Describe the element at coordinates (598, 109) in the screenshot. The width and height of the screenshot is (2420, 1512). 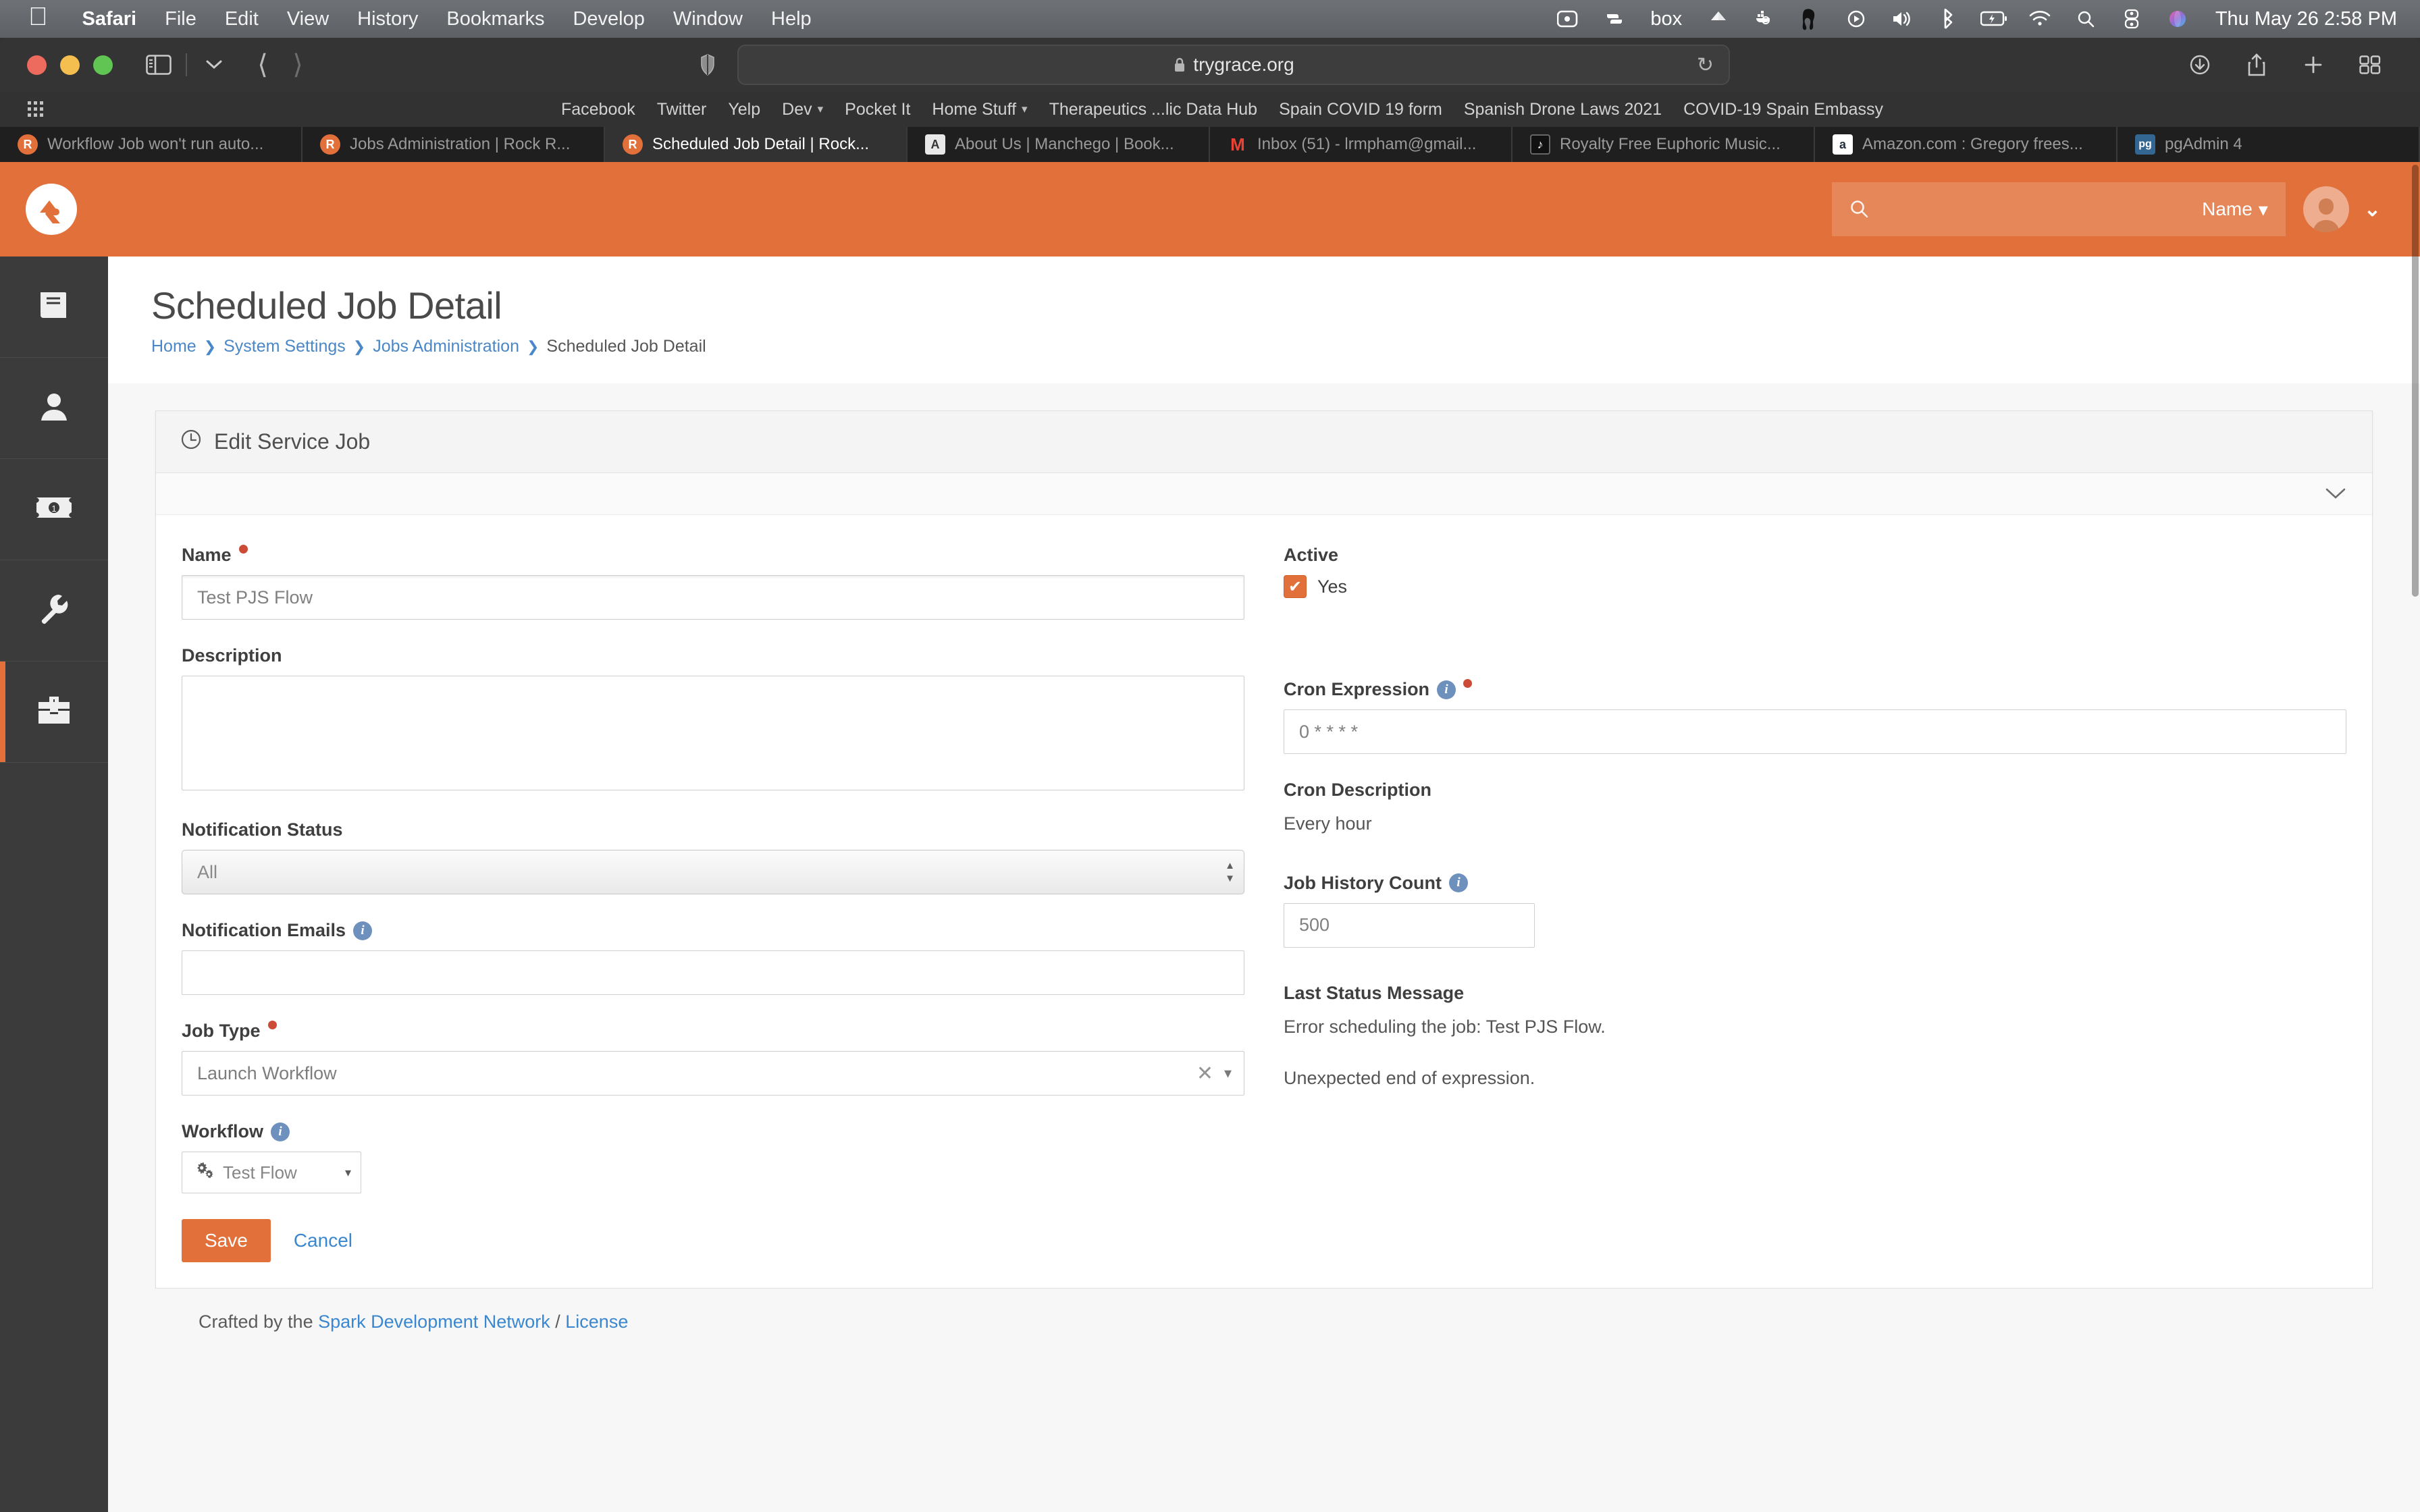
I see `bookmark-facebook: Facebook` at that location.